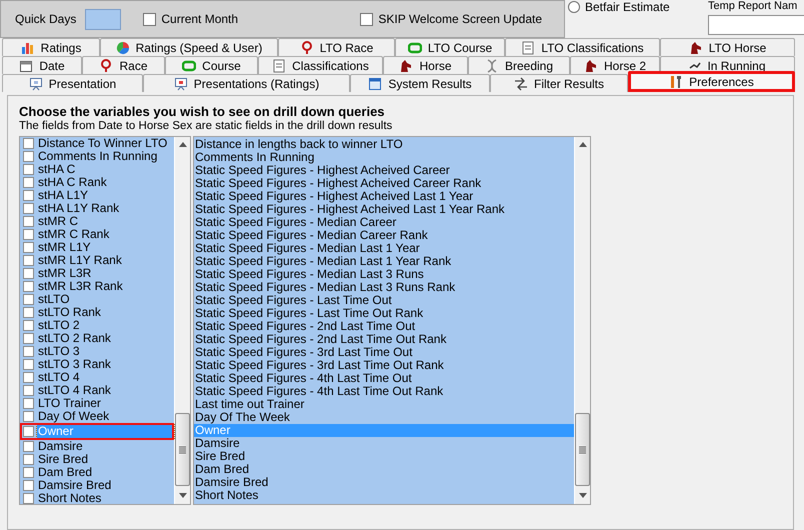 The height and width of the screenshot is (530, 804). What do you see at coordinates (384, 235) in the screenshot?
I see `description-item: Static Speed Figures - Median Career Rank` at bounding box center [384, 235].